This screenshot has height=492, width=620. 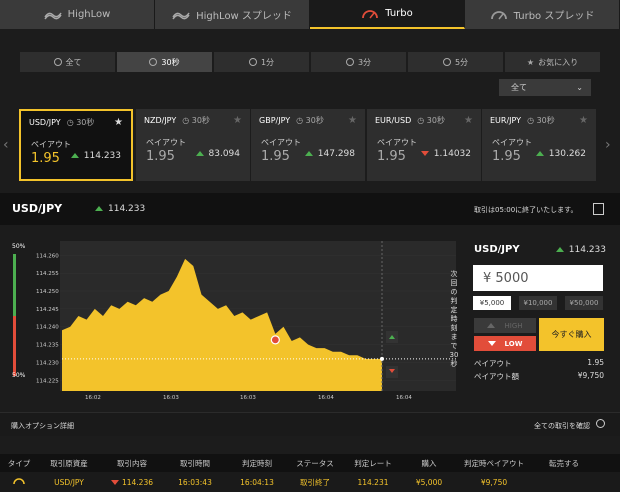 I want to click on countdown-char: 次, so click(x=454, y=273).